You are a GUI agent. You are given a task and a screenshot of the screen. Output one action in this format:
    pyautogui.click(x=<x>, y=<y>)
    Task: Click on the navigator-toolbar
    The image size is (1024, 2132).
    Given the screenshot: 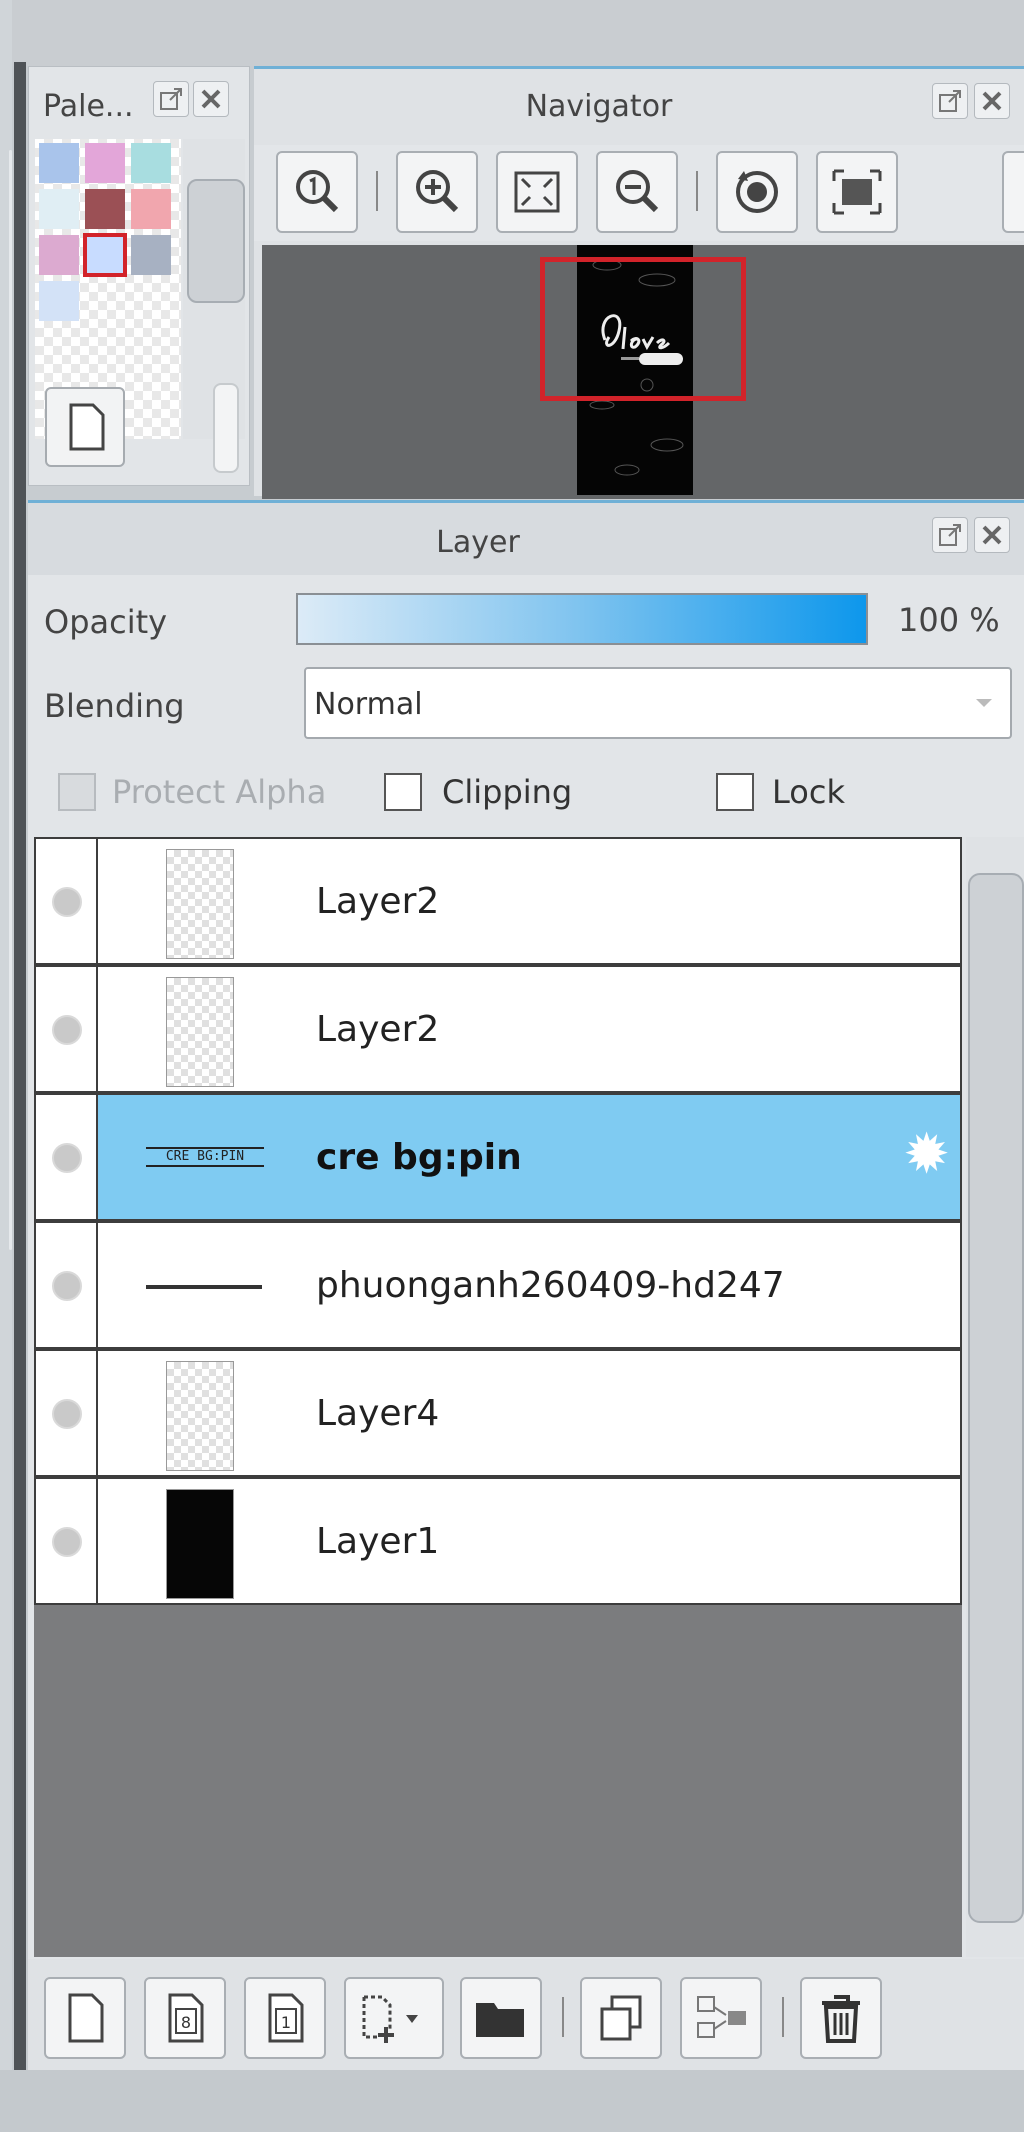 What is the action you would take?
    pyautogui.click(x=639, y=193)
    